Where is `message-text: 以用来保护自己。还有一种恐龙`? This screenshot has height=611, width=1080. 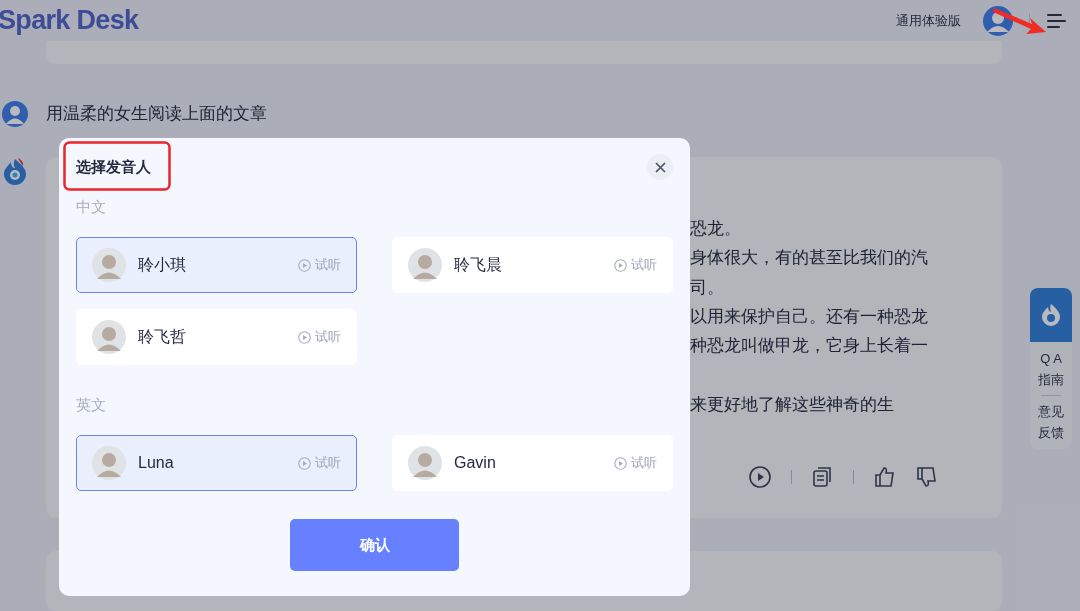
message-text: 以用来保护自己。还有一种恐龙 is located at coordinates (809, 316).